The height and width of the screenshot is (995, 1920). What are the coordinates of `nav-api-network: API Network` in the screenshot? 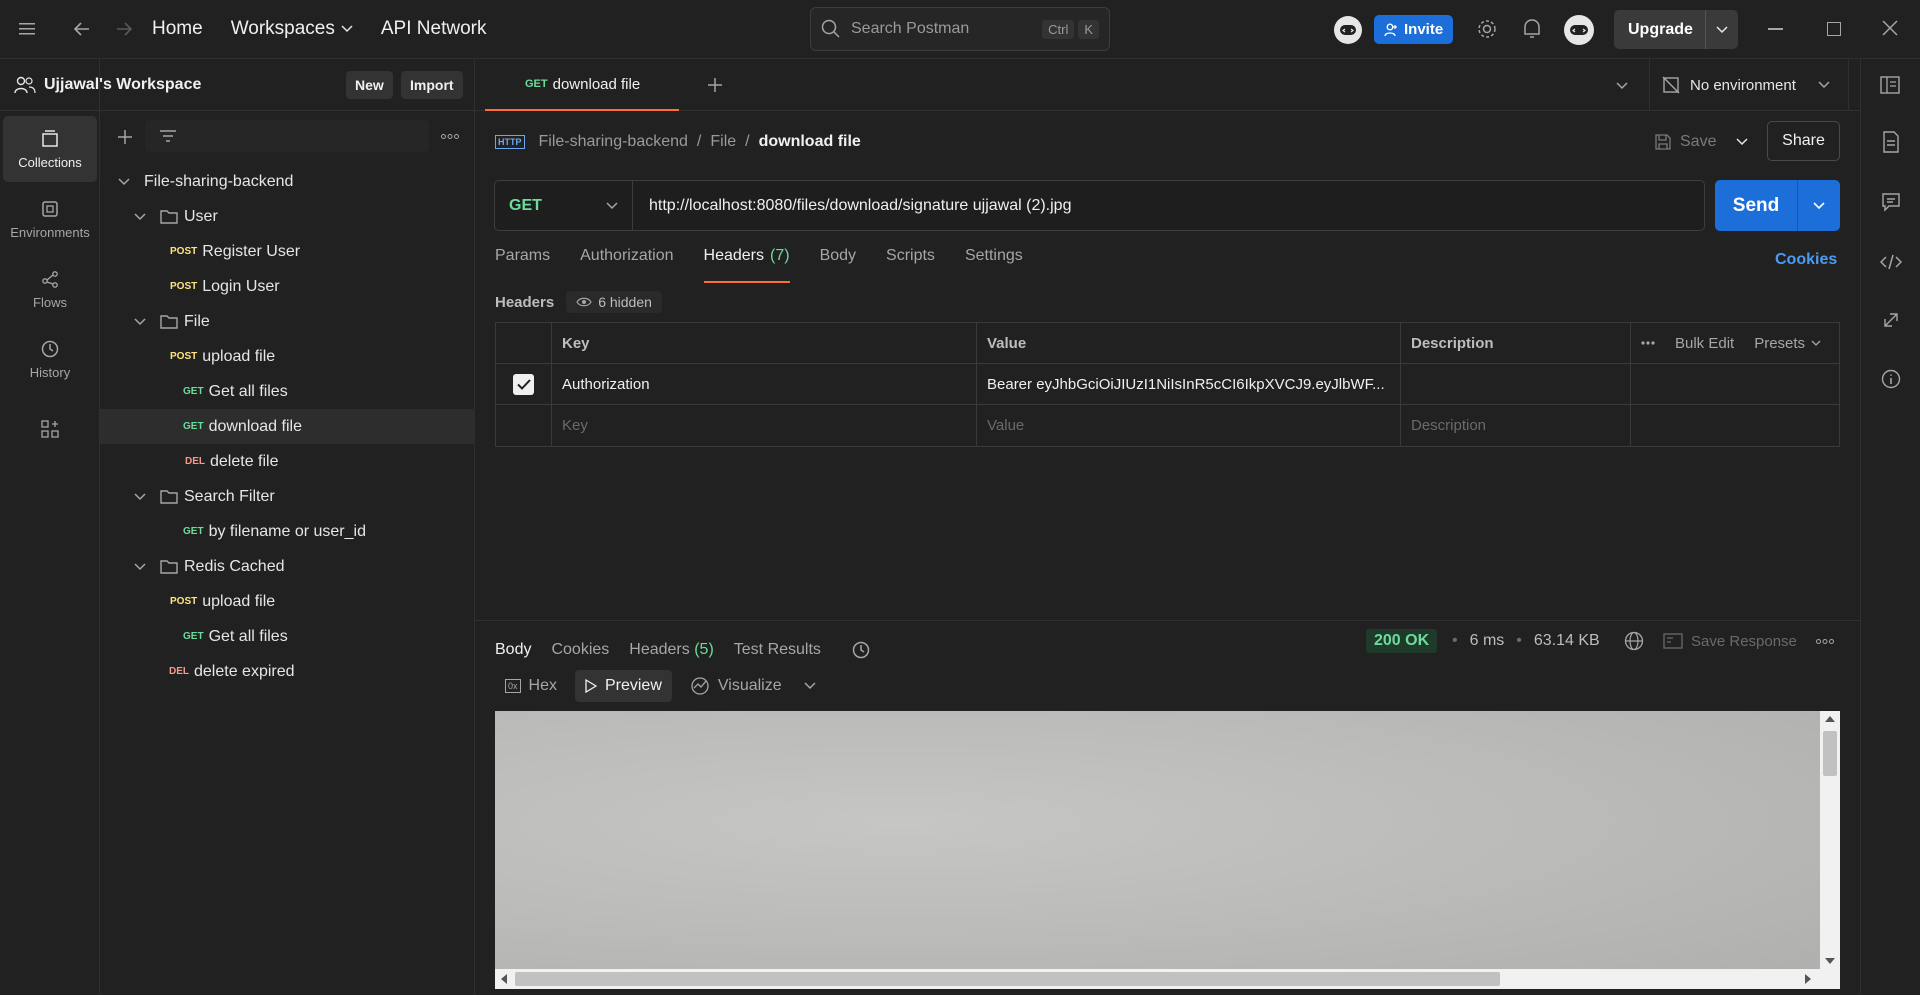 It's located at (434, 29).